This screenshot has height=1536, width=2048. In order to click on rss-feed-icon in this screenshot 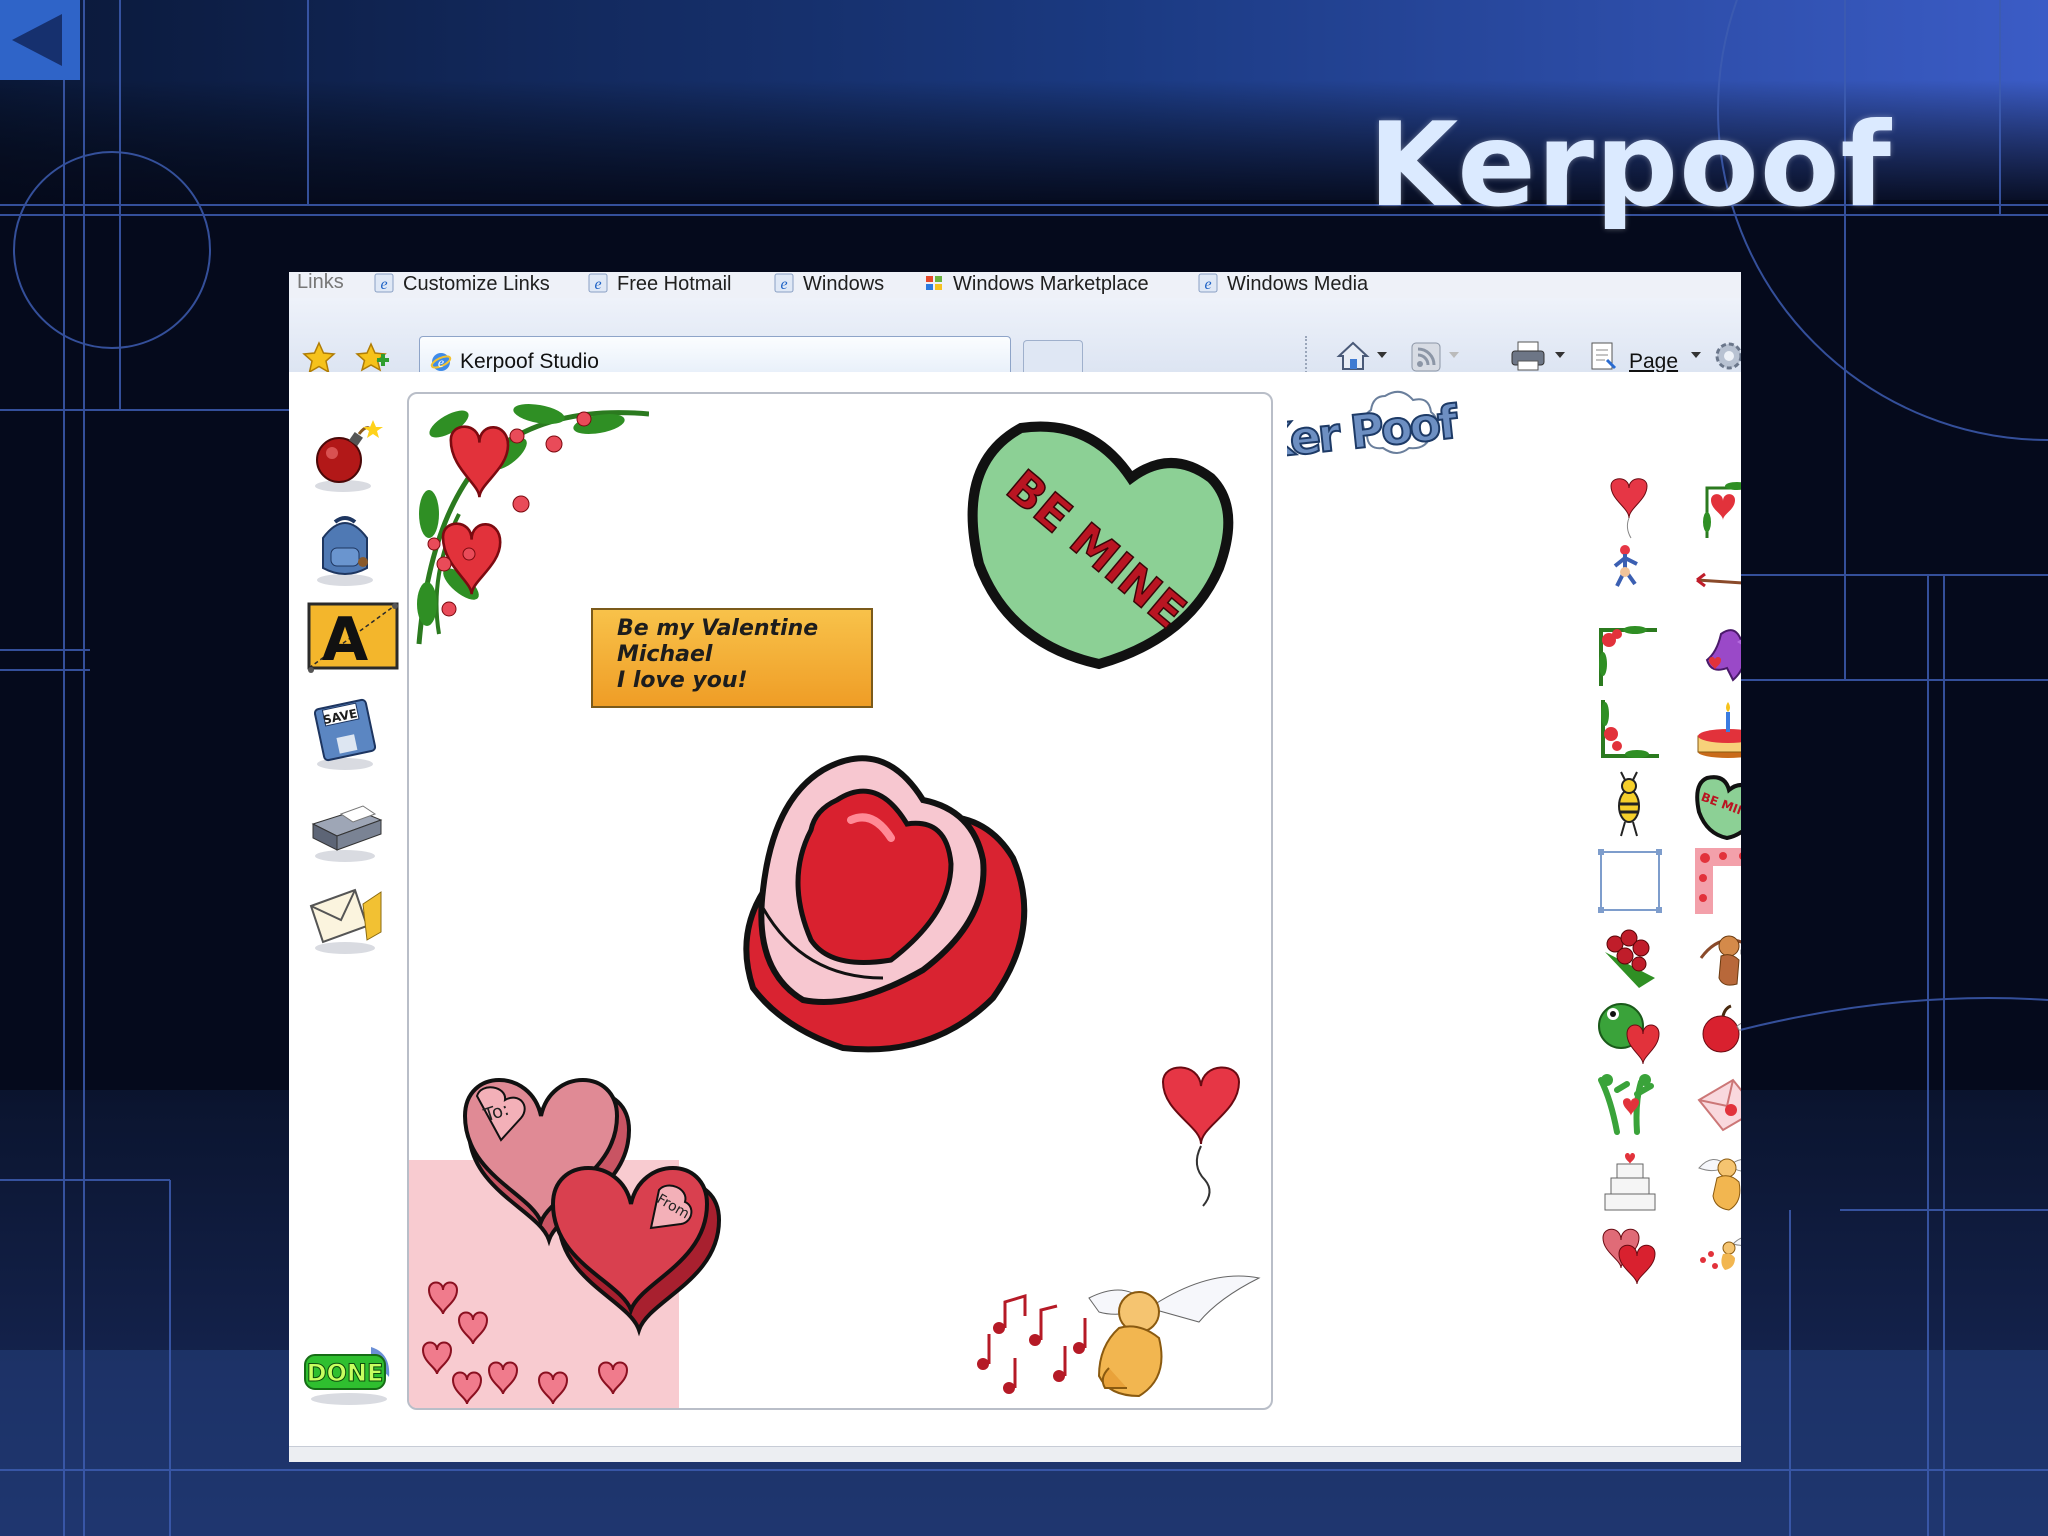, I will do `click(1426, 357)`.